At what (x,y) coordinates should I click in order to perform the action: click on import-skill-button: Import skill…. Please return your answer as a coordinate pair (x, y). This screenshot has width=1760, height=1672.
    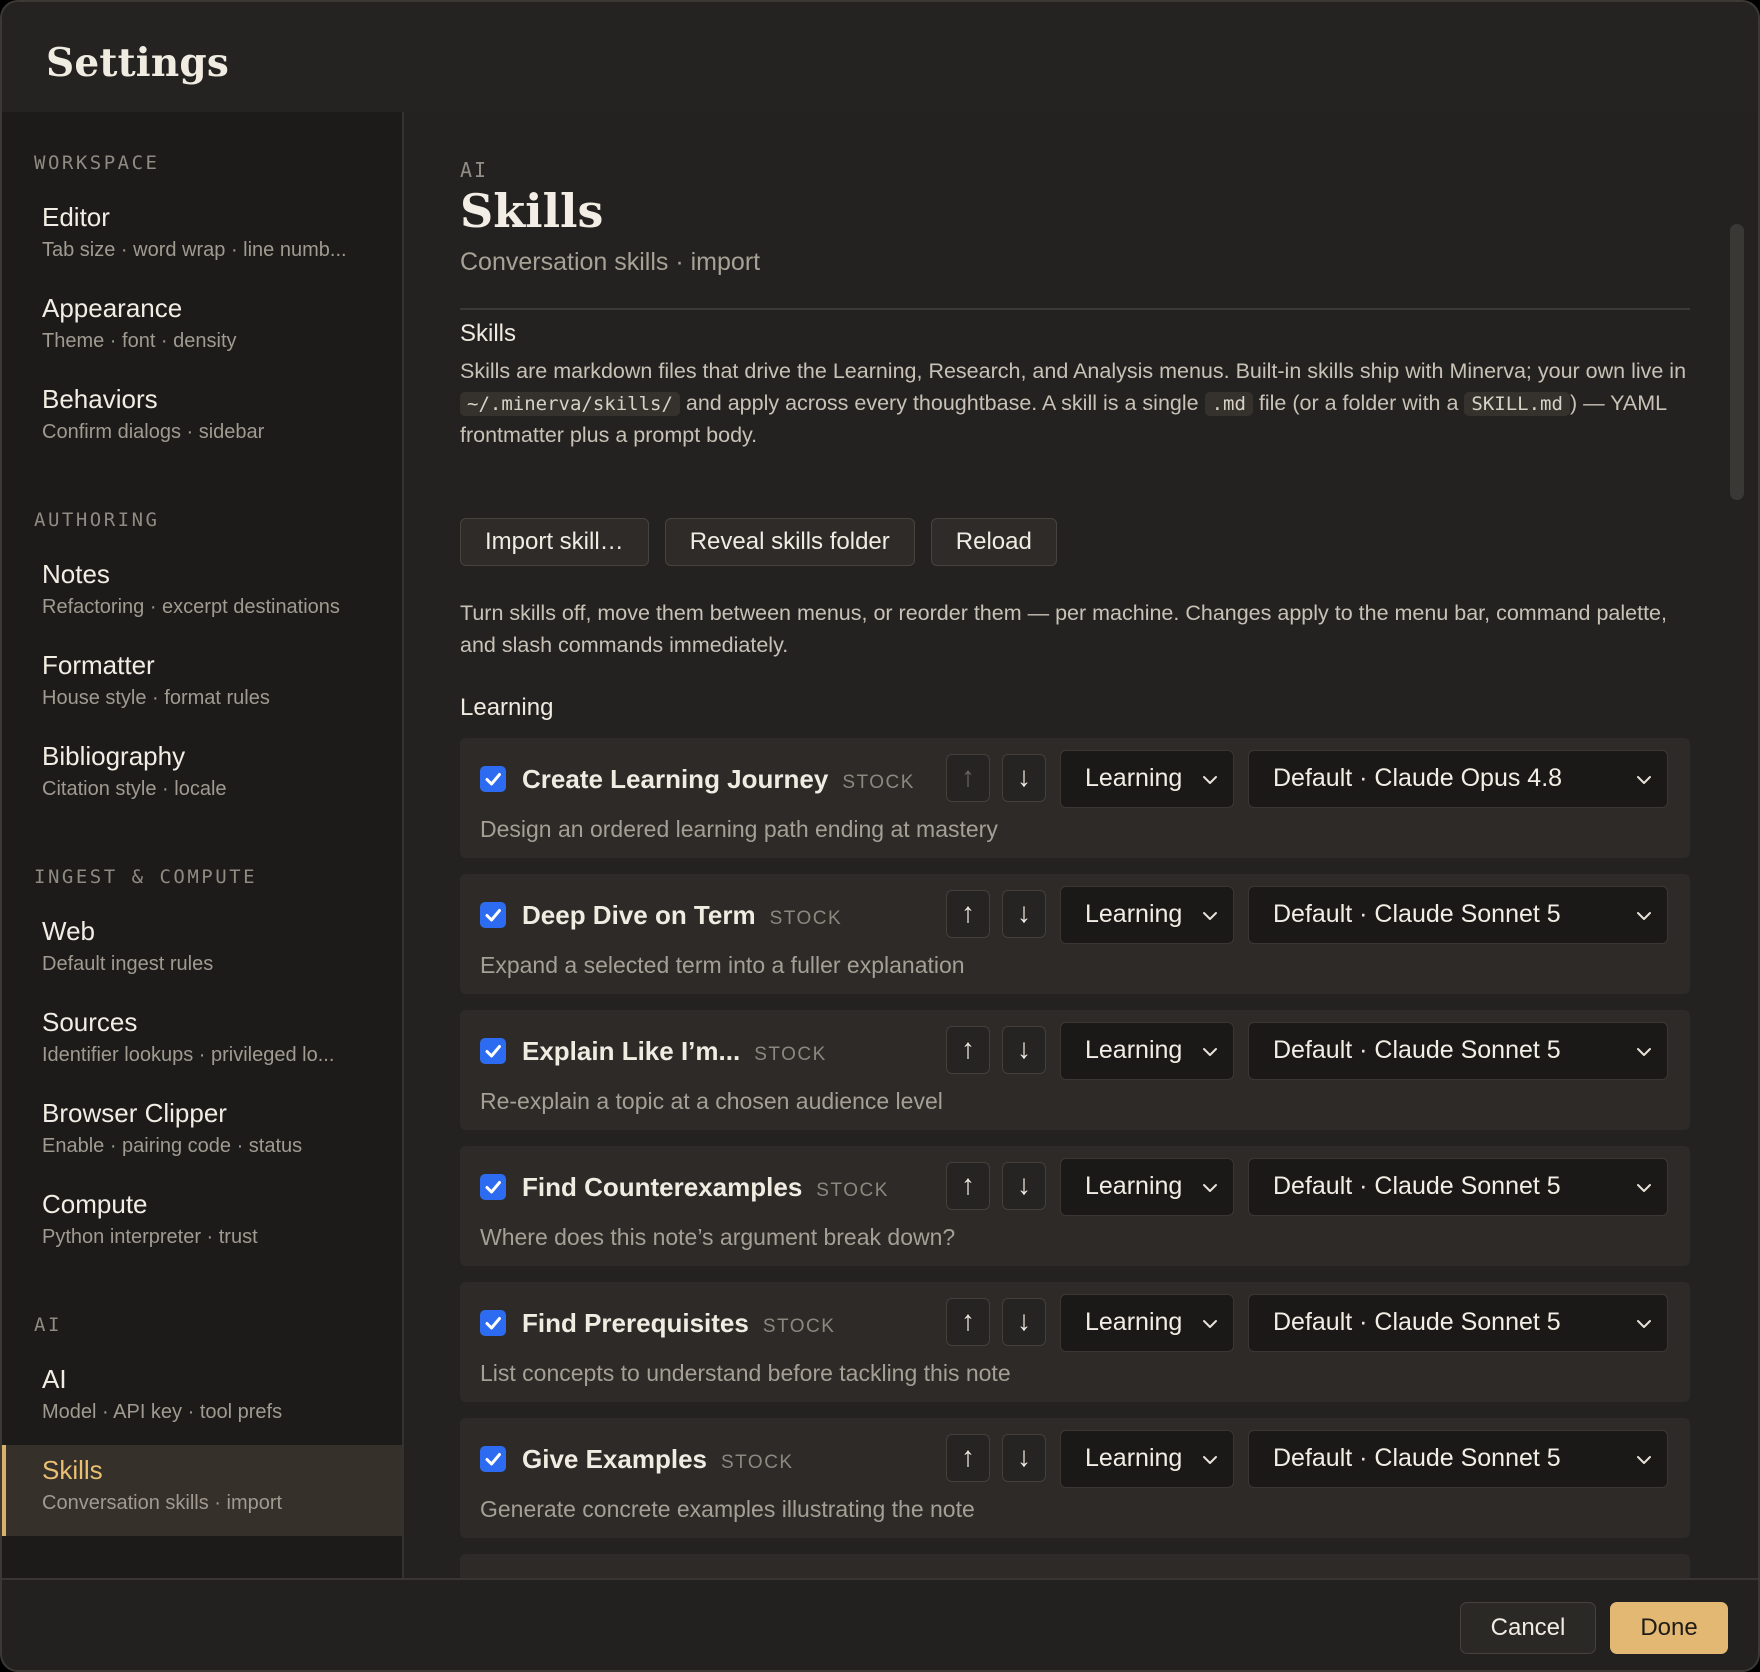
    Looking at the image, I should click on (554, 542).